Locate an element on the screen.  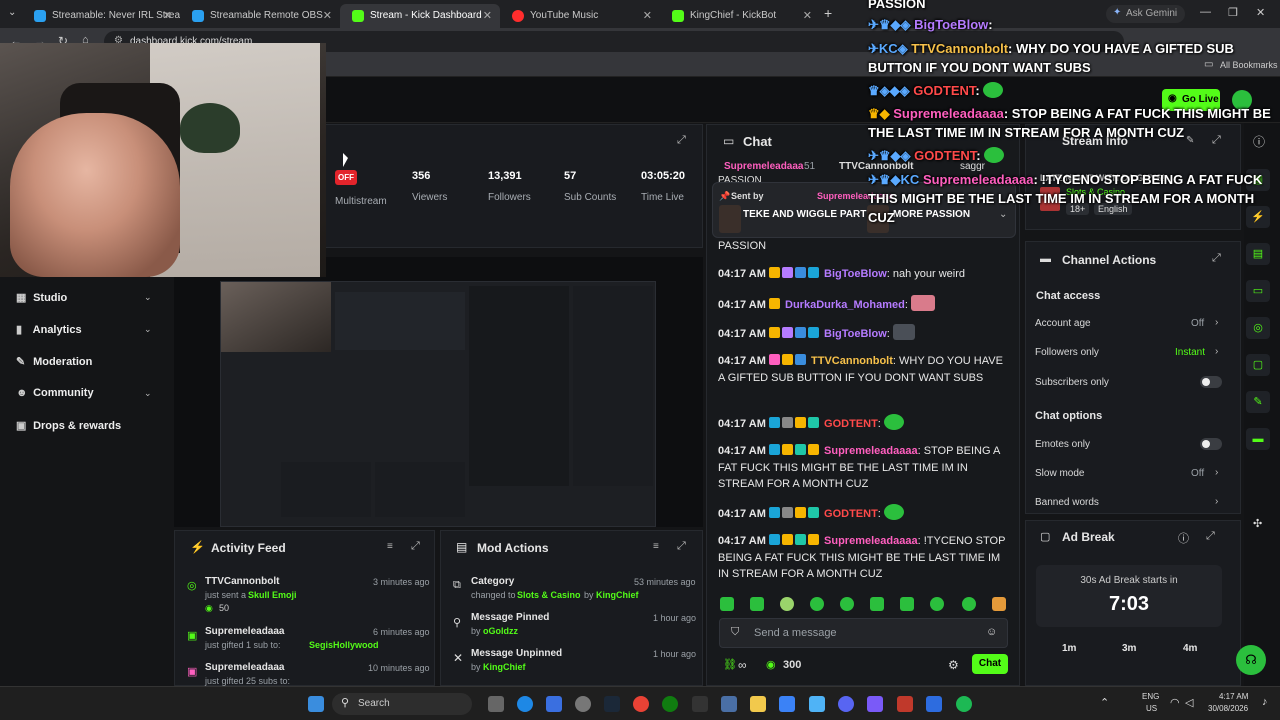
new-tab-icon: + is located at coordinates (828, 13).